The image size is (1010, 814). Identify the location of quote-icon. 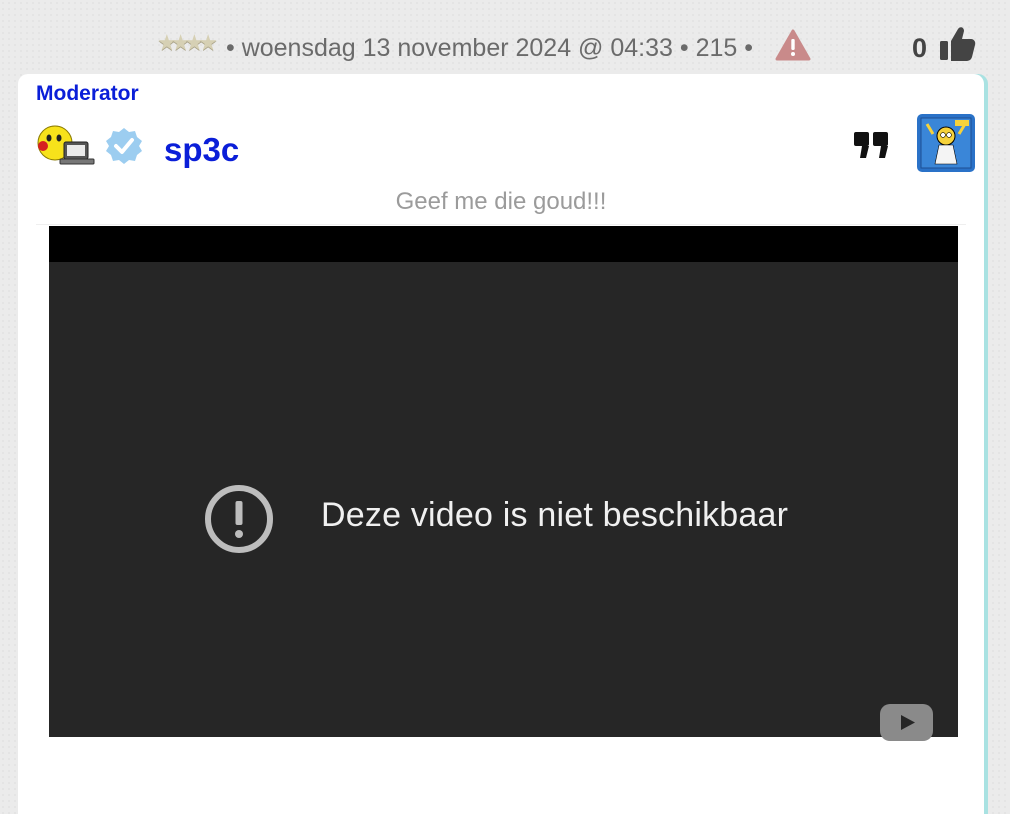
(872, 144).